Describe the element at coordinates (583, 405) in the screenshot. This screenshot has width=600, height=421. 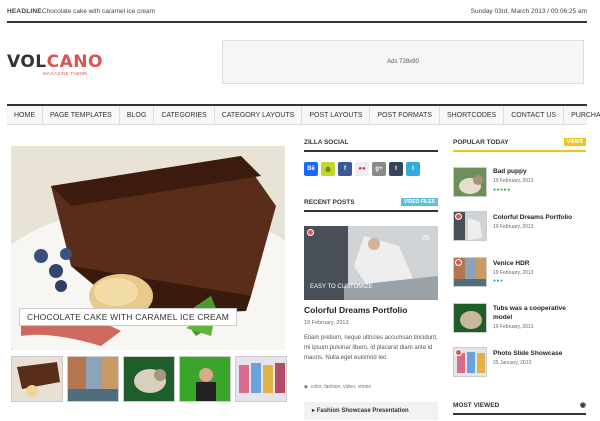
I see `eye-icon: ◉` at that location.